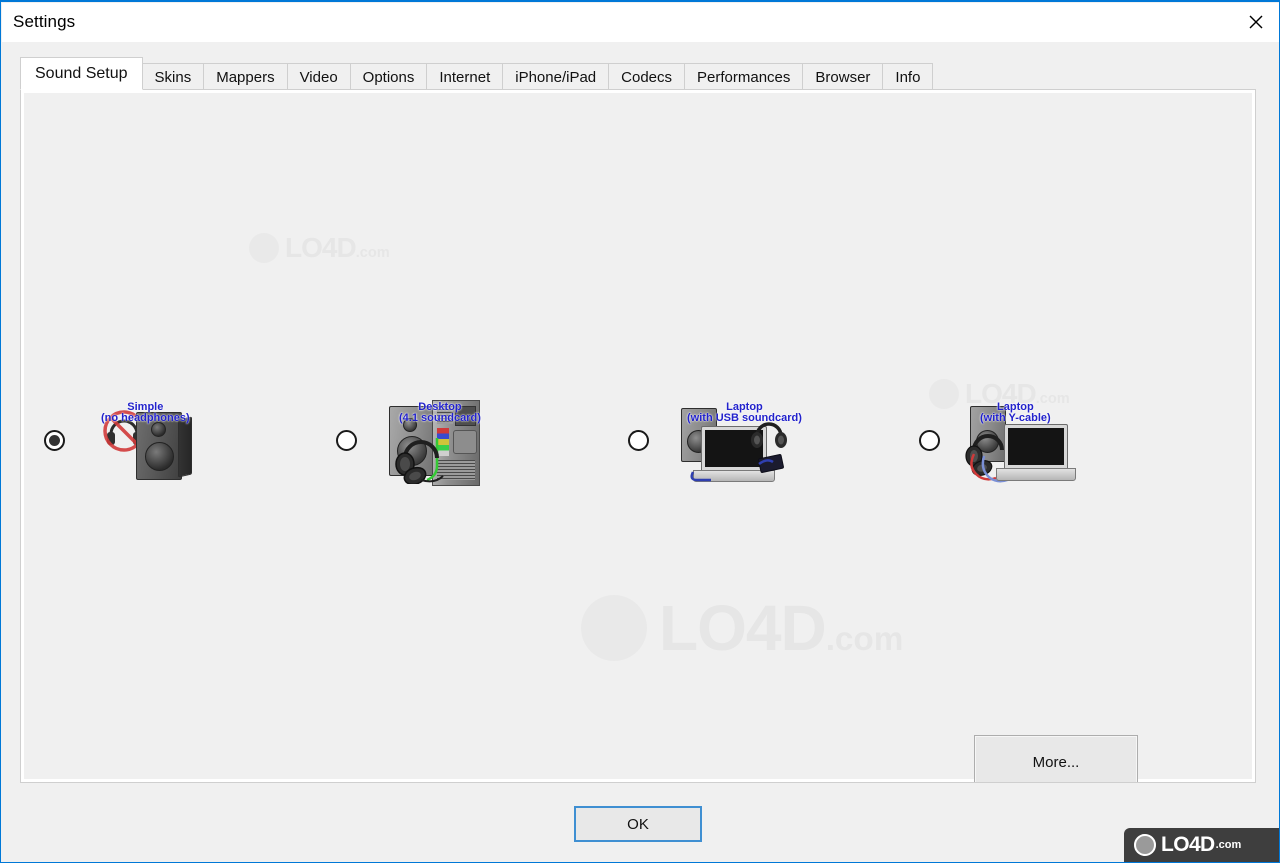 The width and height of the screenshot is (1280, 863). I want to click on ok-button: OK, so click(638, 824).